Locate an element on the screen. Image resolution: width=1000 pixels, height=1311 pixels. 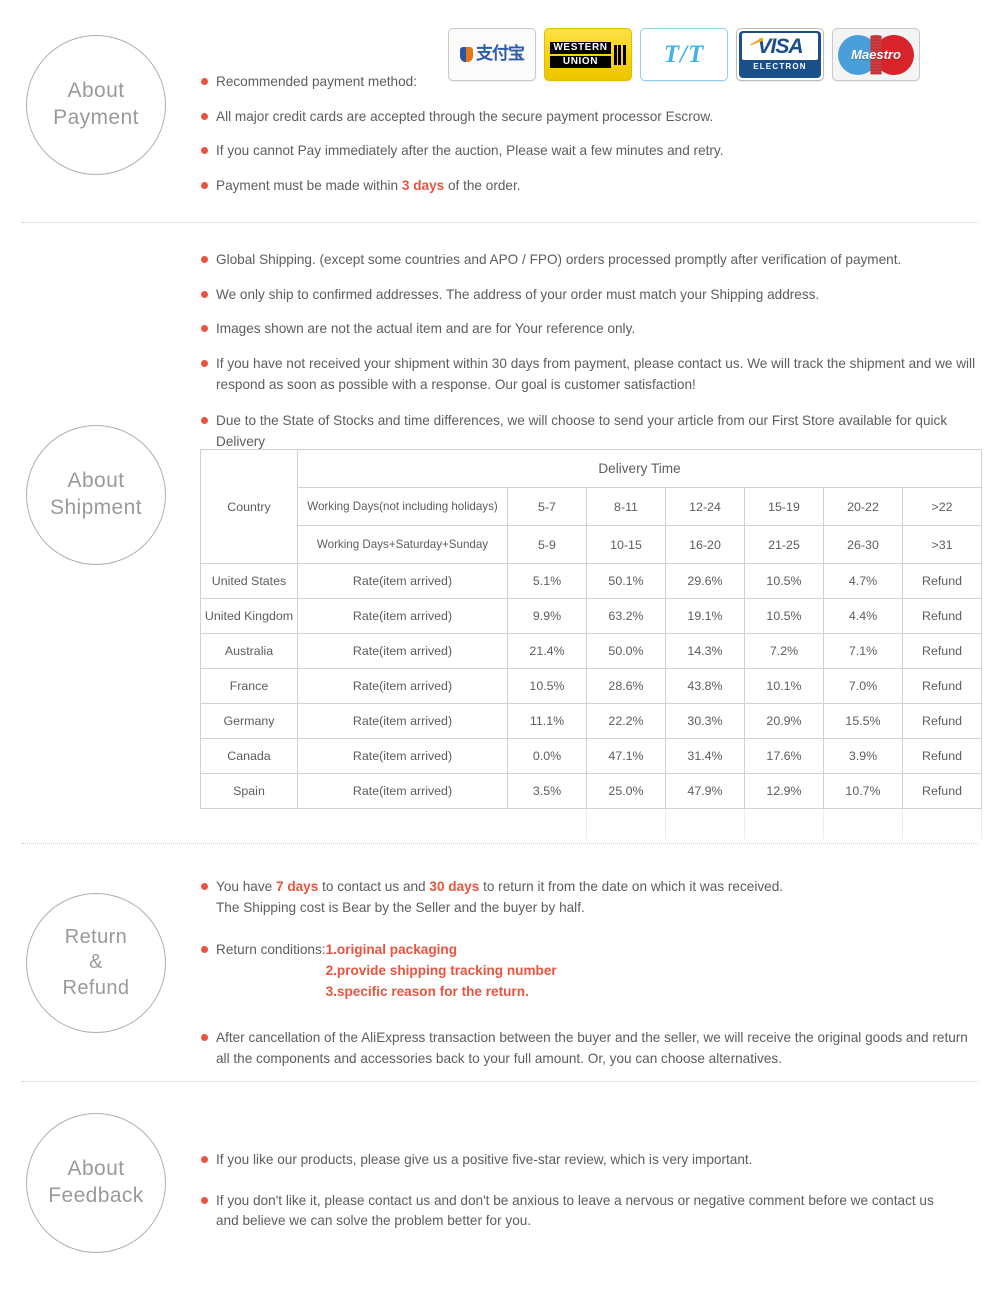
badge-line-2: Feedback is located at coordinates (96, 1195).